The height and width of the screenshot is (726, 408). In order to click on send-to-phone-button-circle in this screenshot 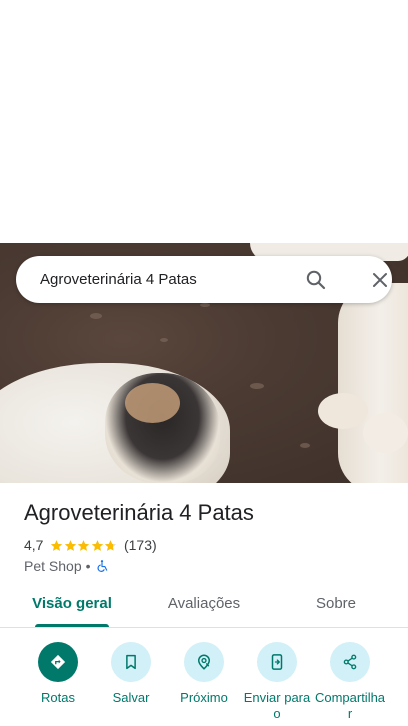, I will do `click(277, 662)`.